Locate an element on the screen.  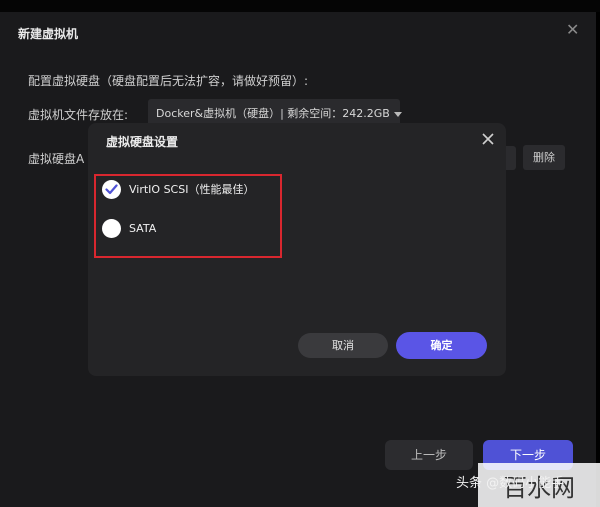
cancel-button: 取消 is located at coordinates (343, 345).